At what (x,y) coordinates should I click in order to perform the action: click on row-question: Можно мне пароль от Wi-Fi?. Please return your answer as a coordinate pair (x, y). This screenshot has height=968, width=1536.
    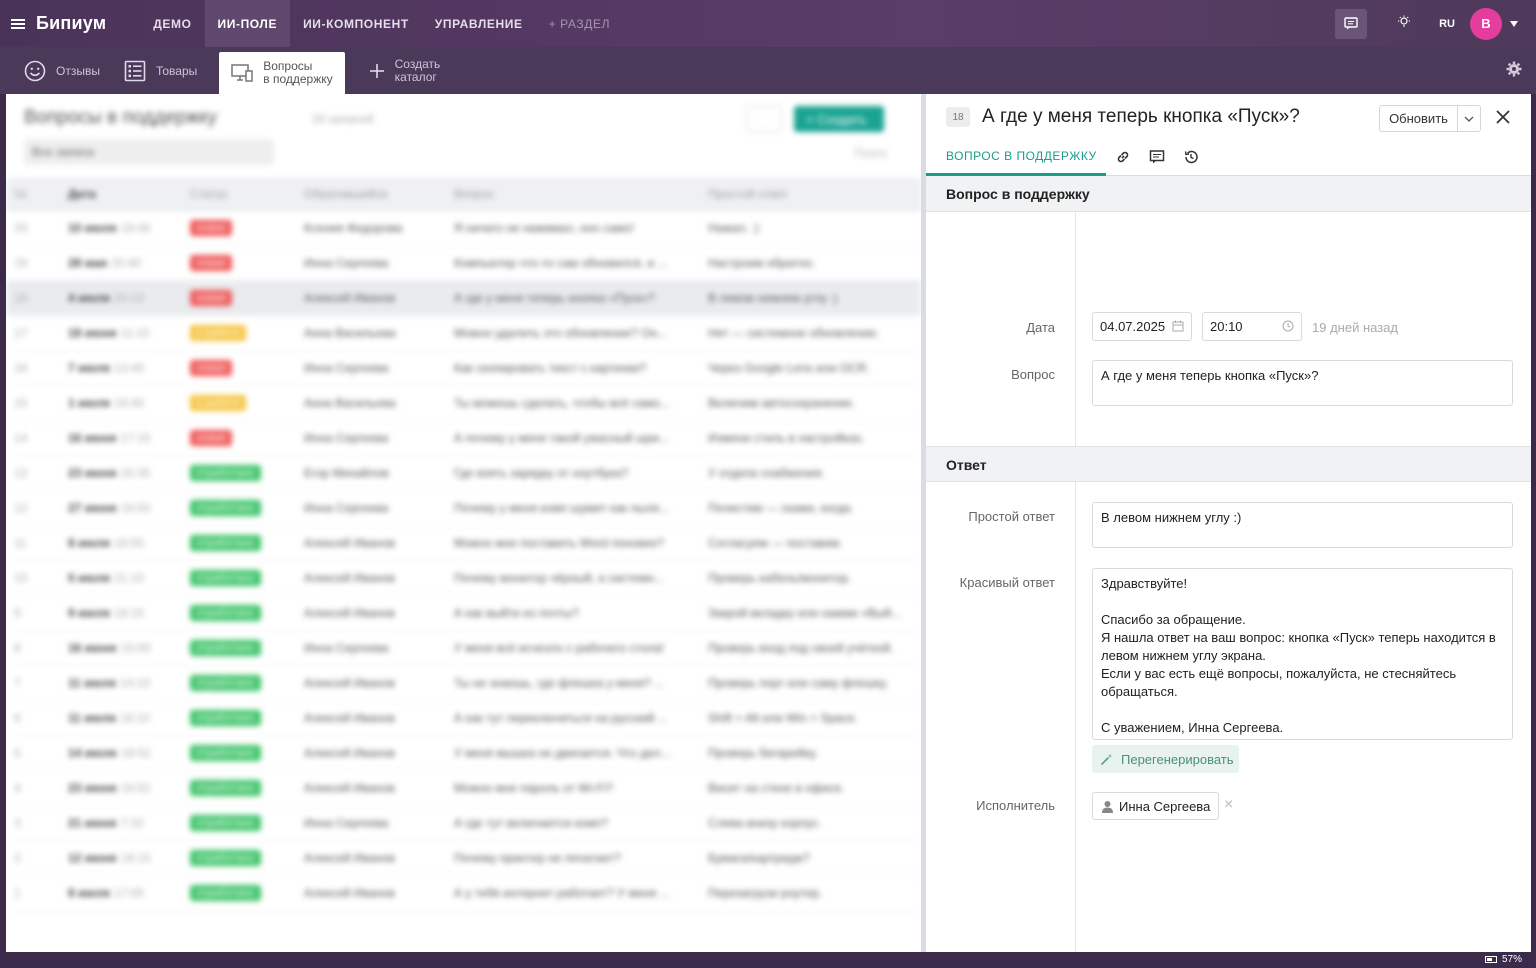
    Looking at the image, I should click on (533, 788).